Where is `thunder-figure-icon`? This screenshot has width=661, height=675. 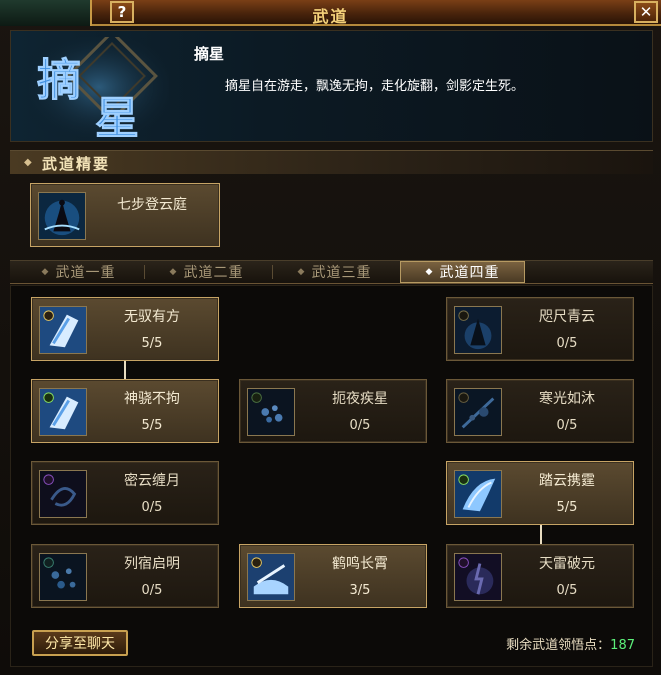 thunder-figure-icon is located at coordinates (478, 577).